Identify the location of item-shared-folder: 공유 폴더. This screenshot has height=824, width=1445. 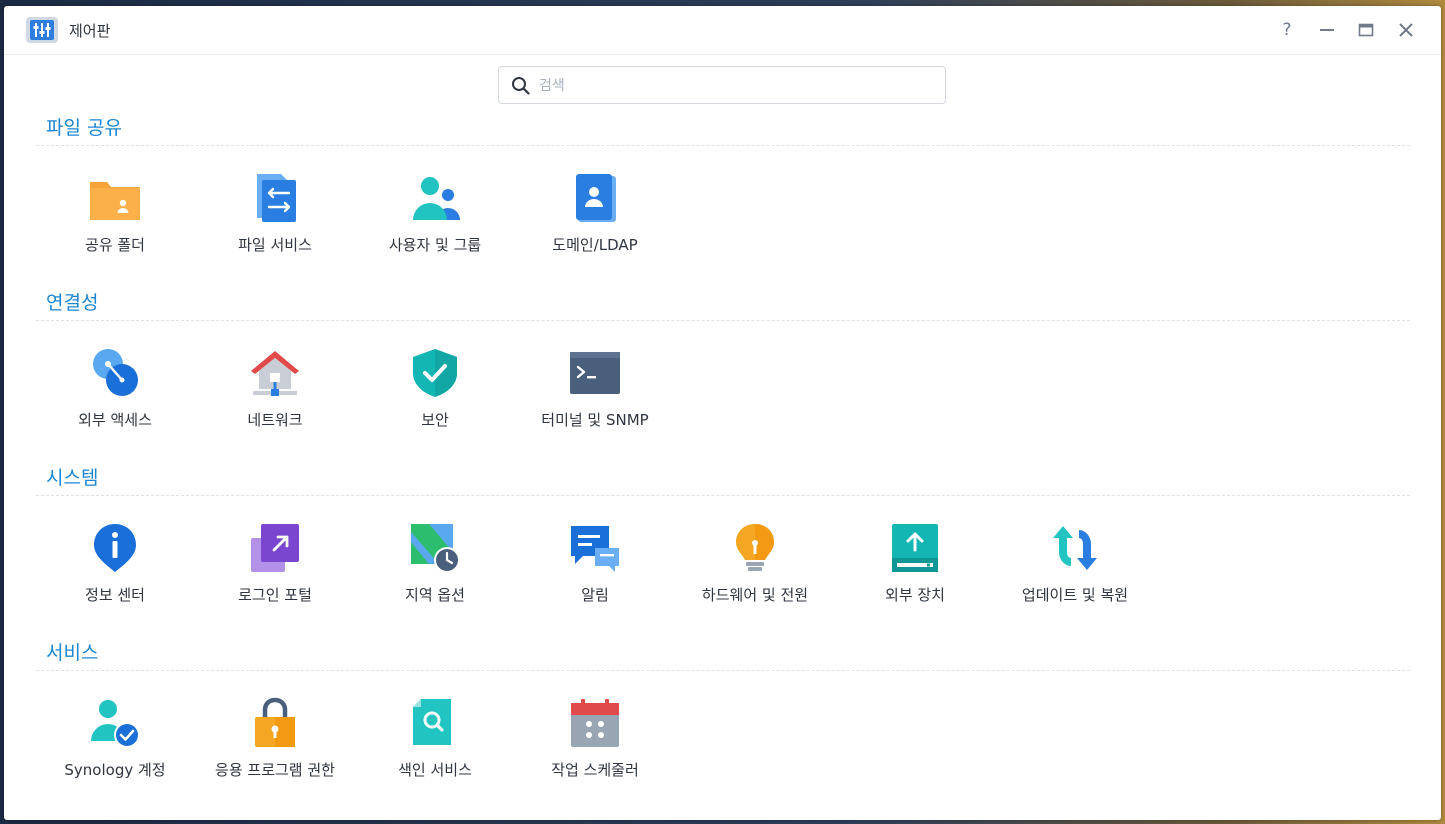
(115, 214).